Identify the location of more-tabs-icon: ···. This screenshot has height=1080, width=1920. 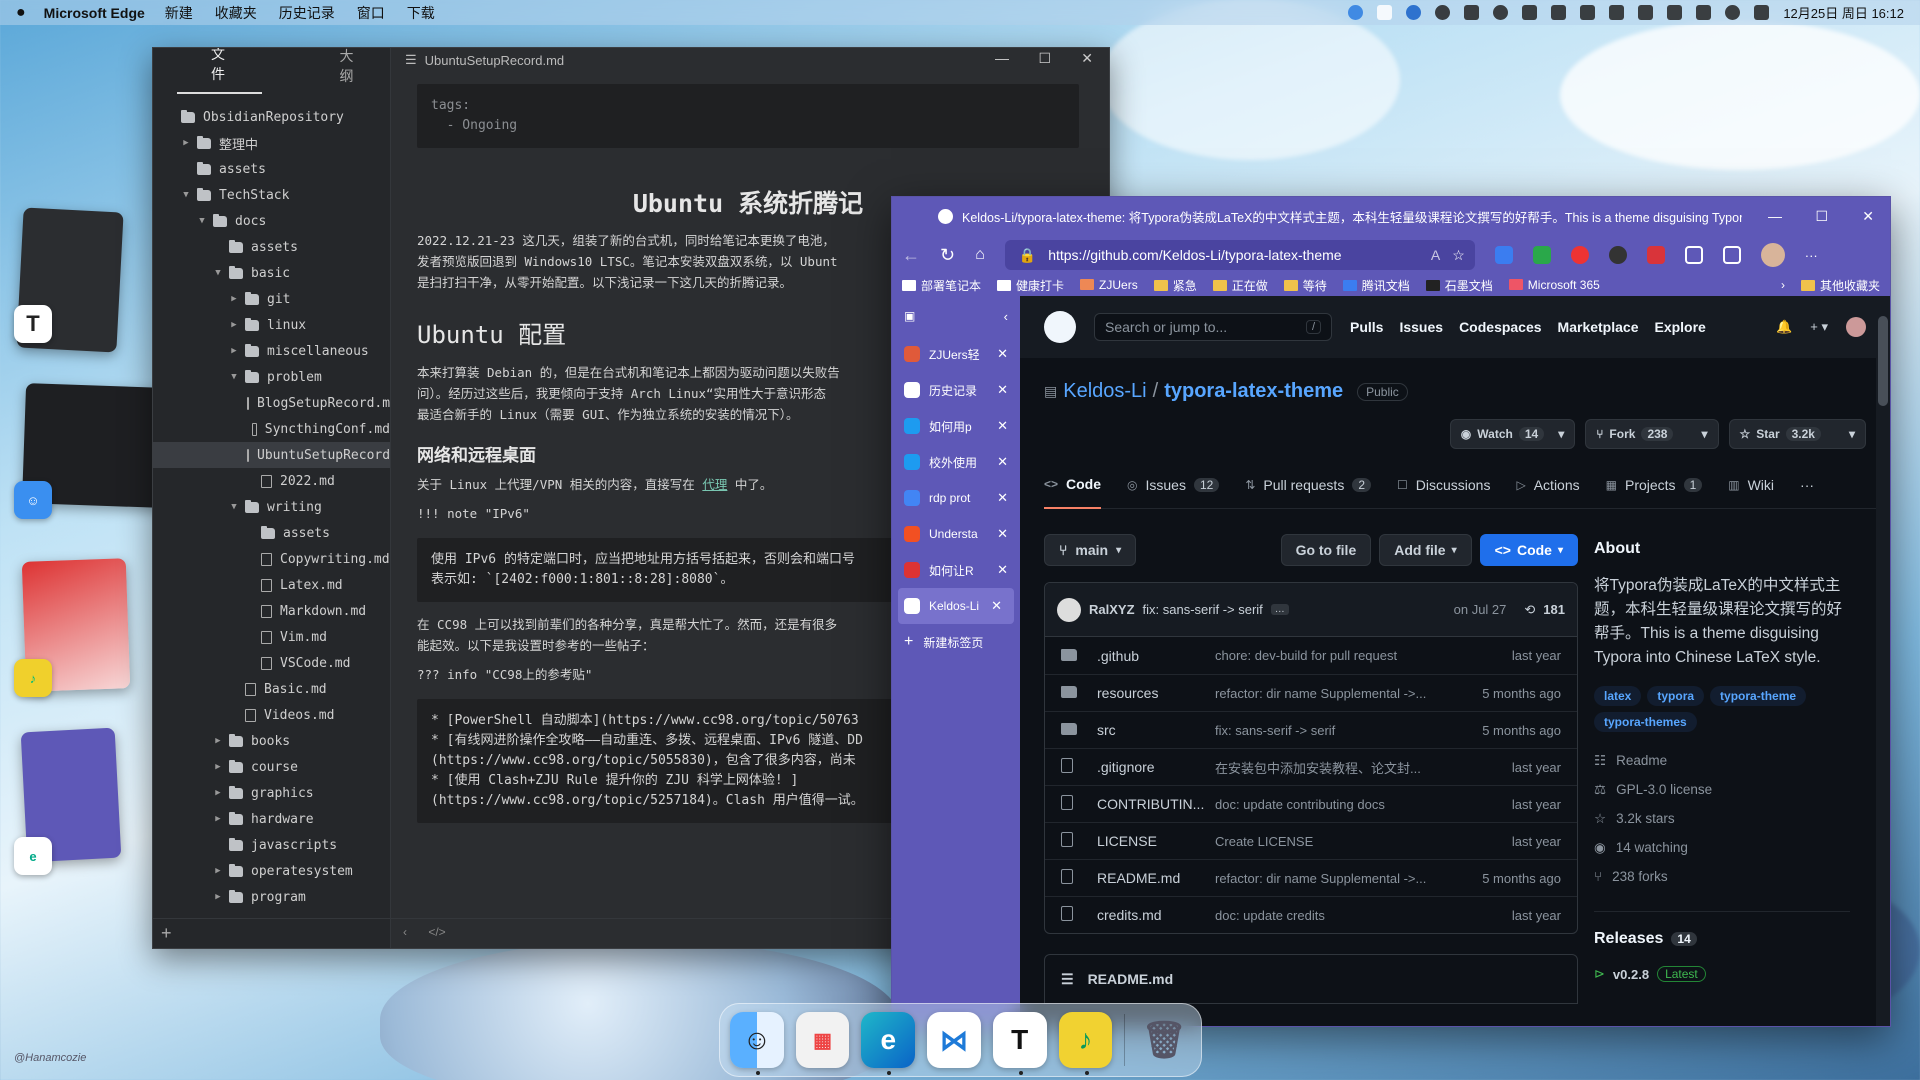
(1807, 485).